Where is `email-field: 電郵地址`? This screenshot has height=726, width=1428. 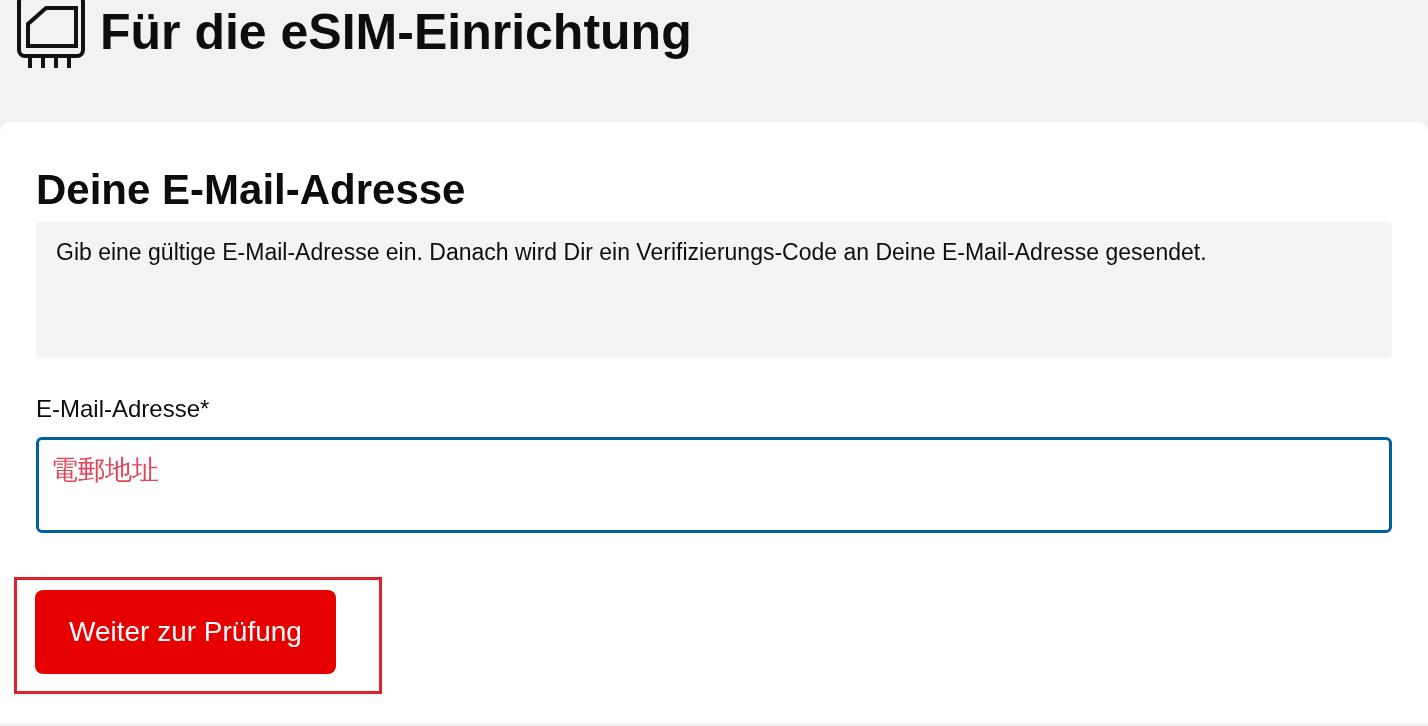 email-field: 電郵地址 is located at coordinates (714, 485).